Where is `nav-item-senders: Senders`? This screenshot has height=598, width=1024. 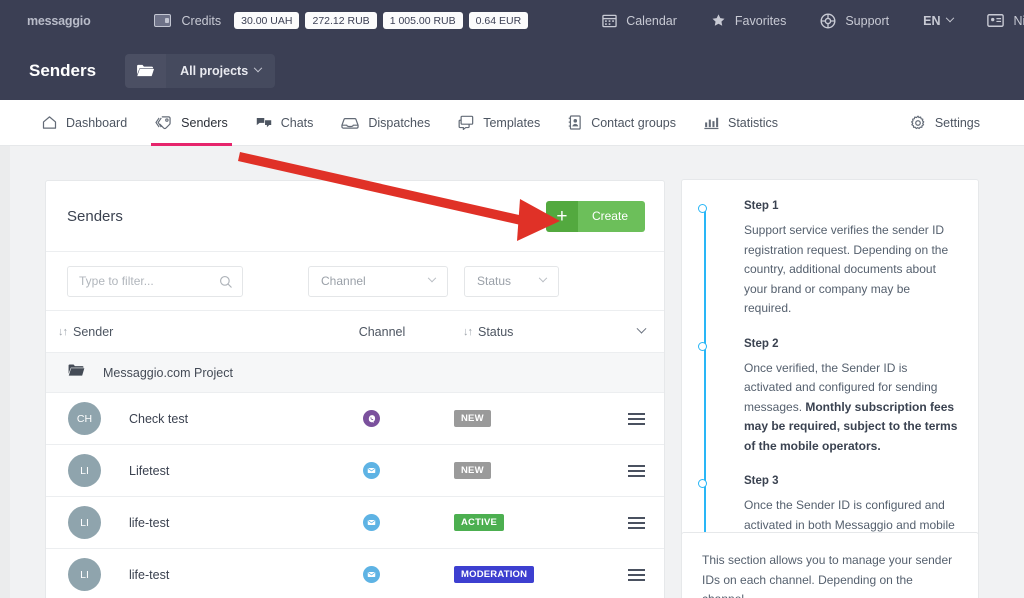 nav-item-senders: Senders is located at coordinates (191, 123).